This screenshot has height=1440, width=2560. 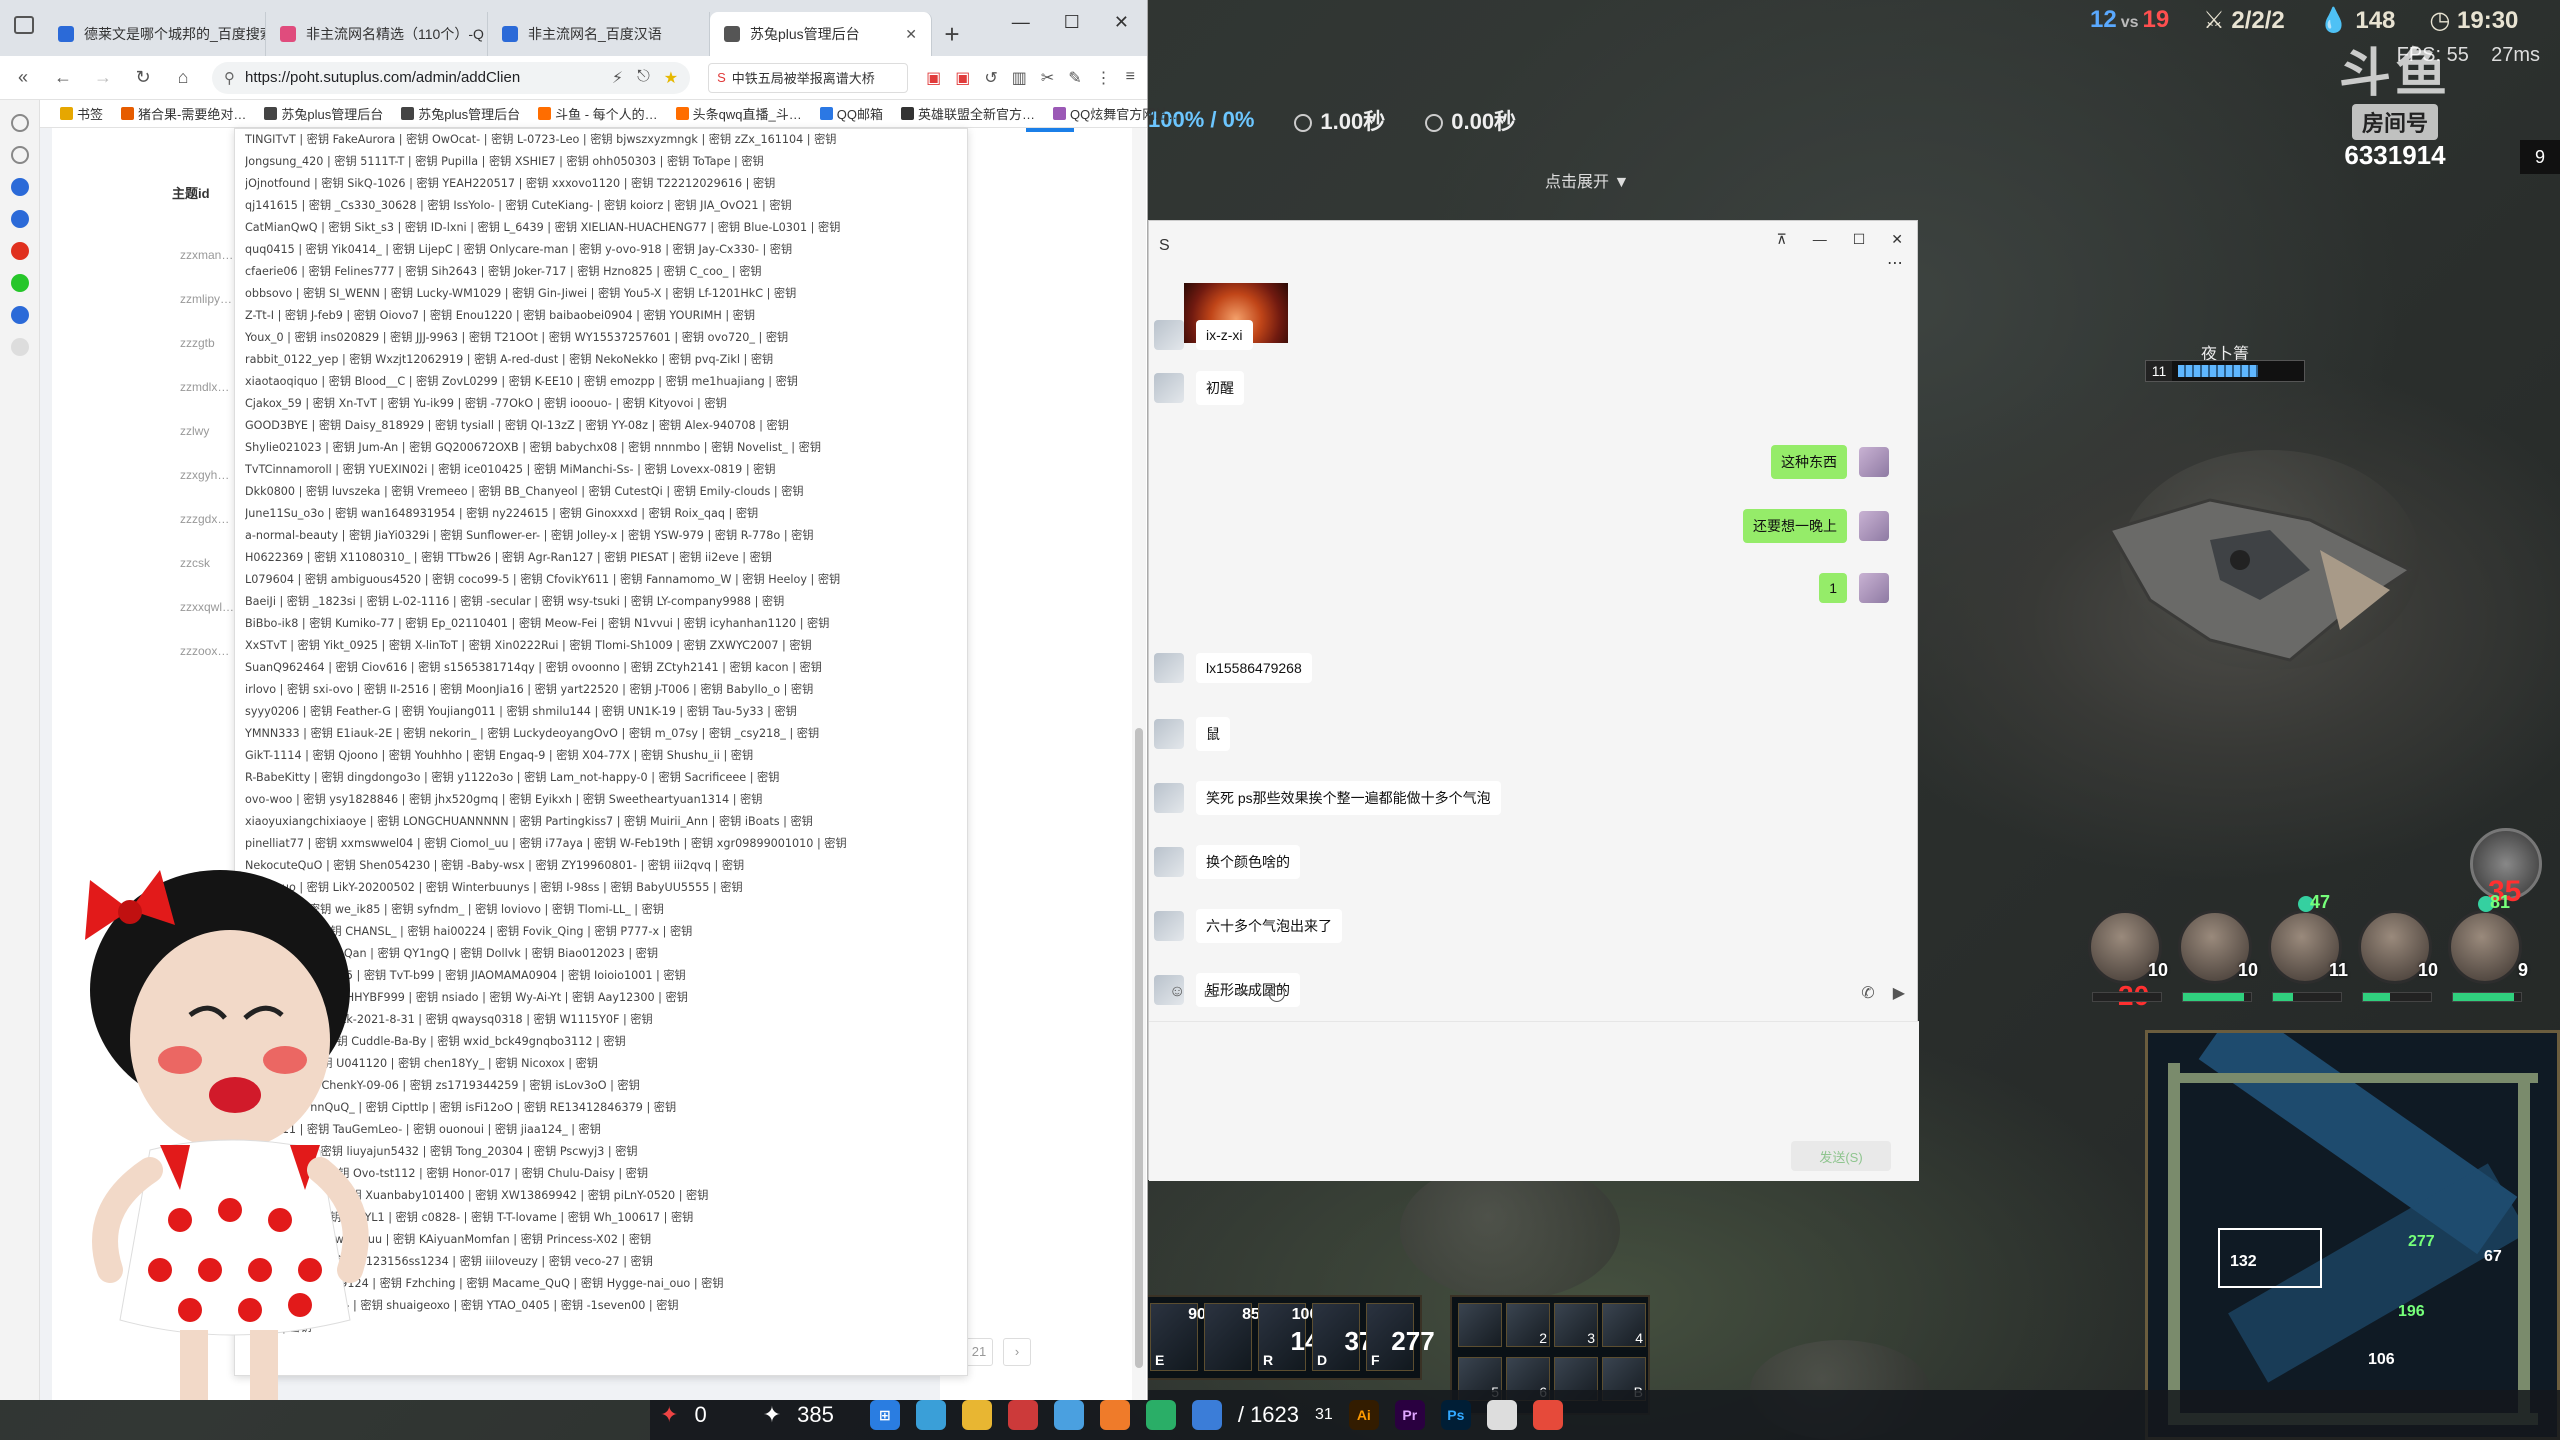 What do you see at coordinates (2308, 947) in the screenshot?
I see `ally-champion: 47 11` at bounding box center [2308, 947].